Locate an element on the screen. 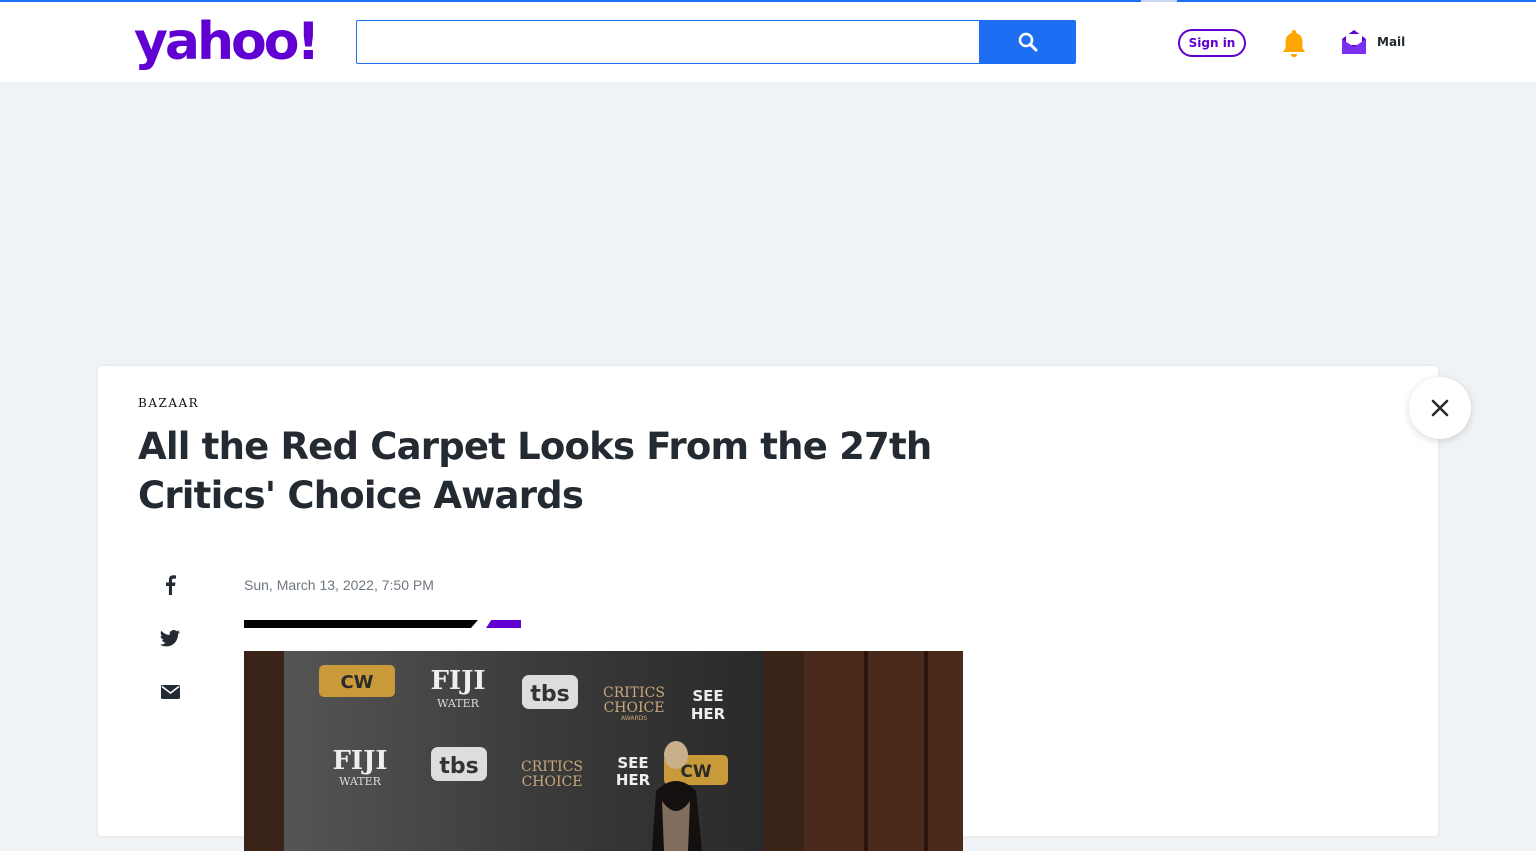  see-label: SEE is located at coordinates (707, 696).